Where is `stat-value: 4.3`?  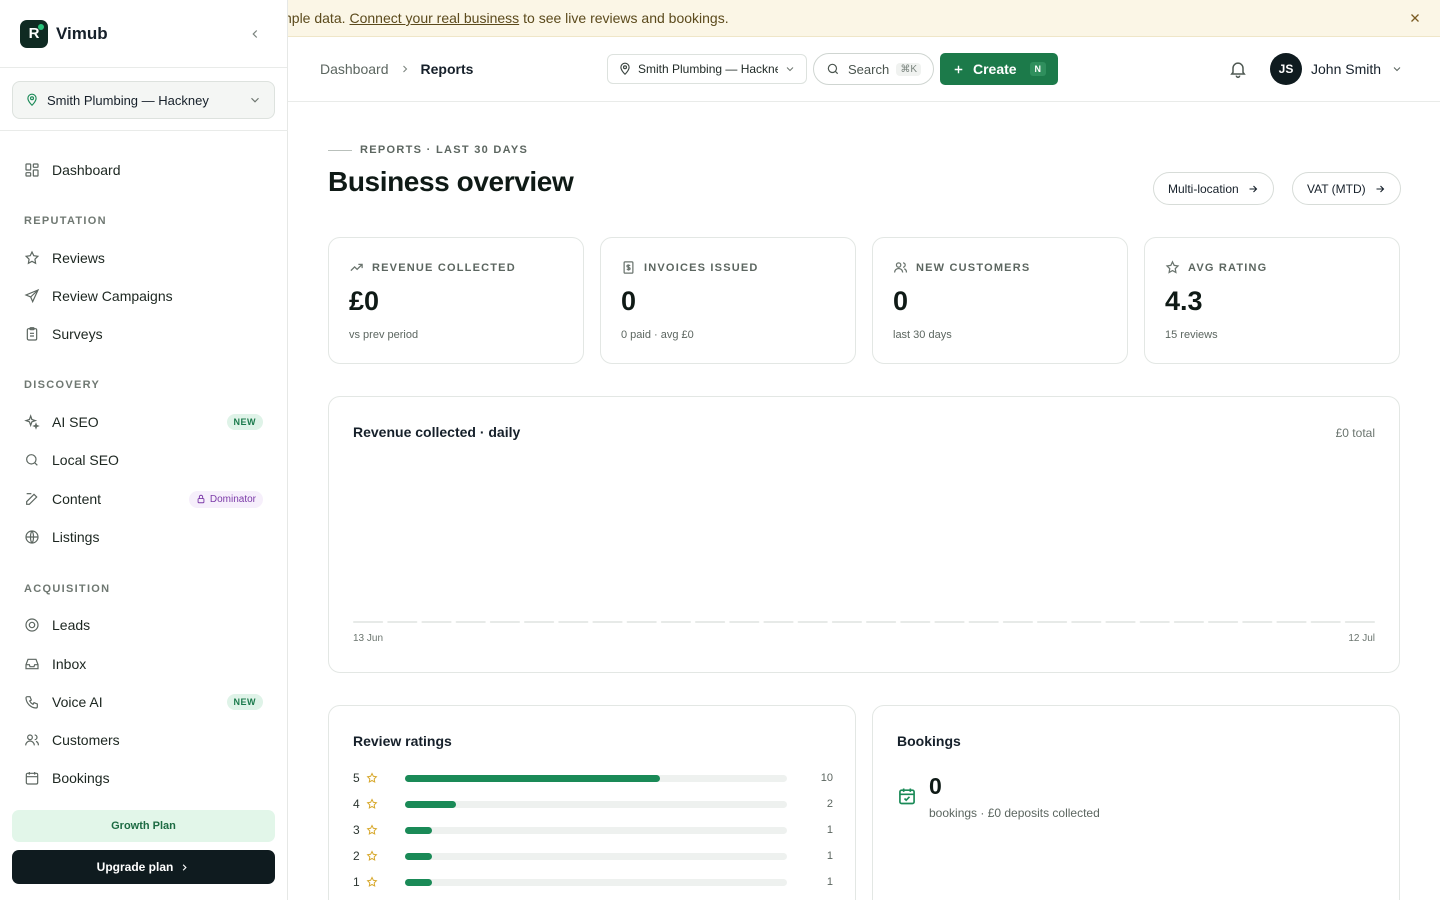
stat-value: 4.3 is located at coordinates (1184, 301).